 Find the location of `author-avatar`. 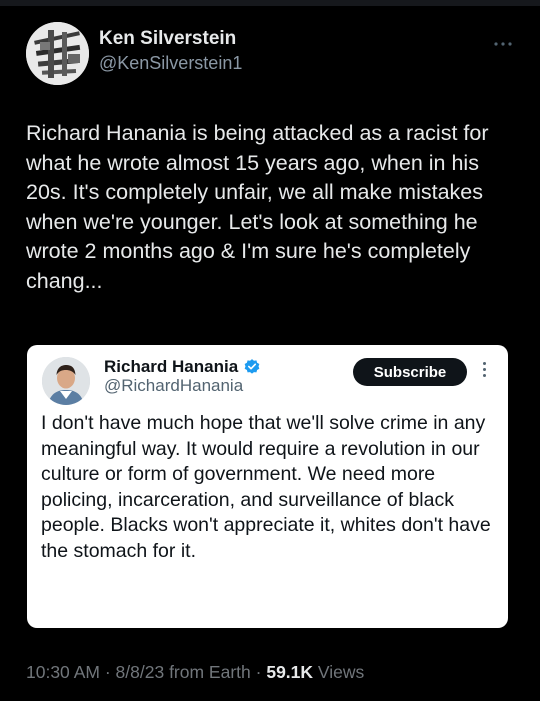

author-avatar is located at coordinates (57, 53).